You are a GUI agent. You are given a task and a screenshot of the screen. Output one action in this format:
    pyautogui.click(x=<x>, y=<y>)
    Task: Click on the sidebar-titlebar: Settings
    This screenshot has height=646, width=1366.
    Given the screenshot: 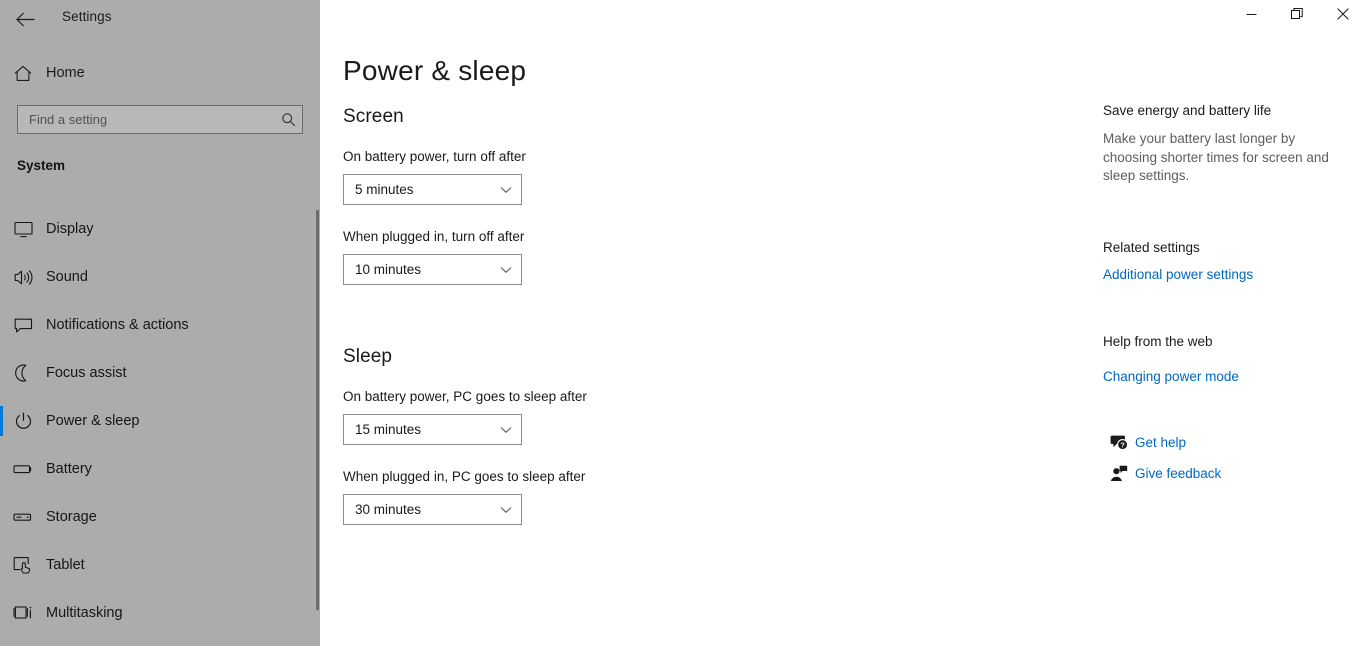 What is the action you would take?
    pyautogui.click(x=160, y=19)
    